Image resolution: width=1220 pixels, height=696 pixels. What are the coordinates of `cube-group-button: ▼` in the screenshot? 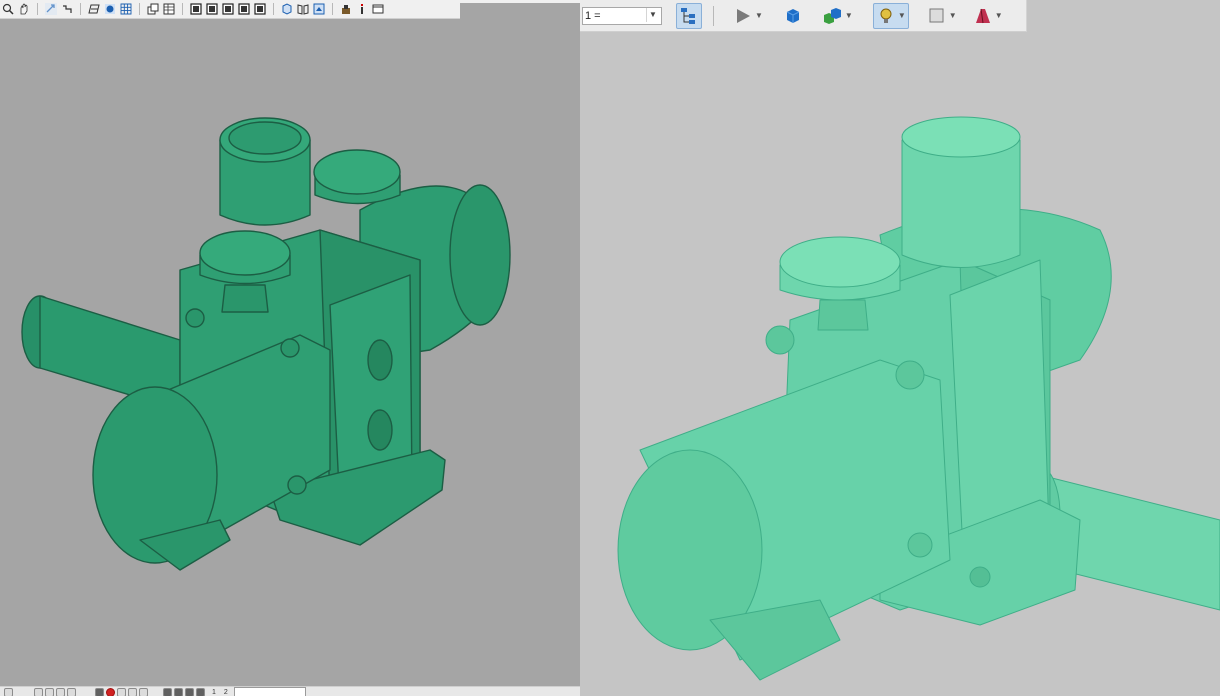 It's located at (838, 16).